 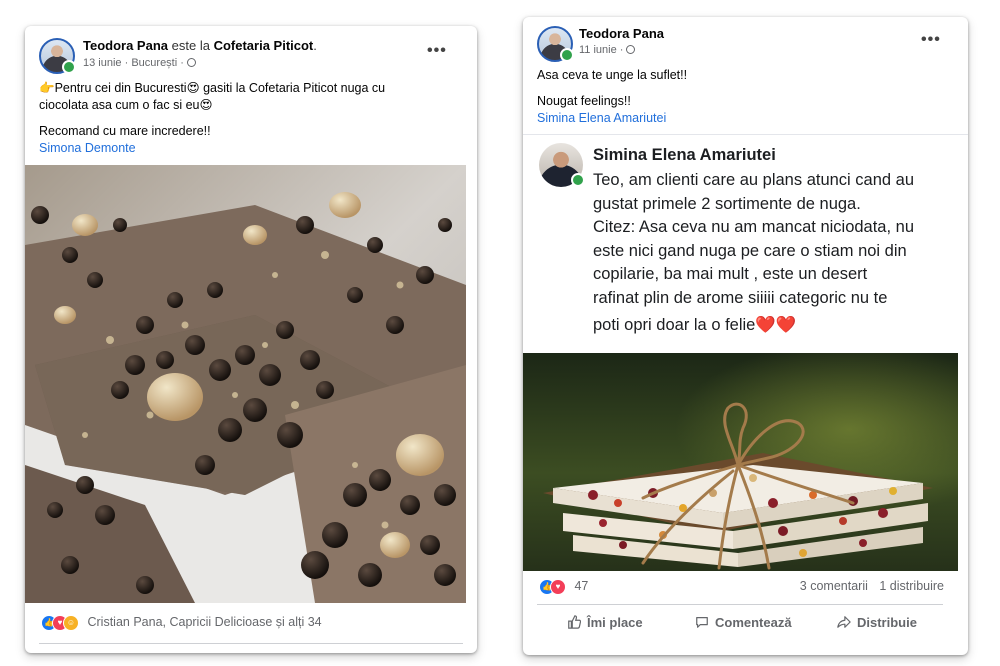 What do you see at coordinates (154, 63) in the screenshot?
I see `post-location-link: București` at bounding box center [154, 63].